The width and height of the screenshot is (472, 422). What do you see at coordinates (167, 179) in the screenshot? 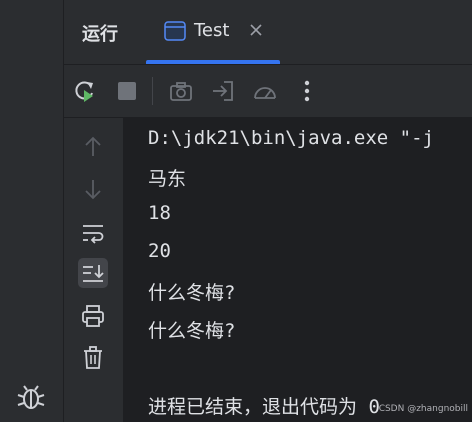
I see `console-line: 马东` at bounding box center [167, 179].